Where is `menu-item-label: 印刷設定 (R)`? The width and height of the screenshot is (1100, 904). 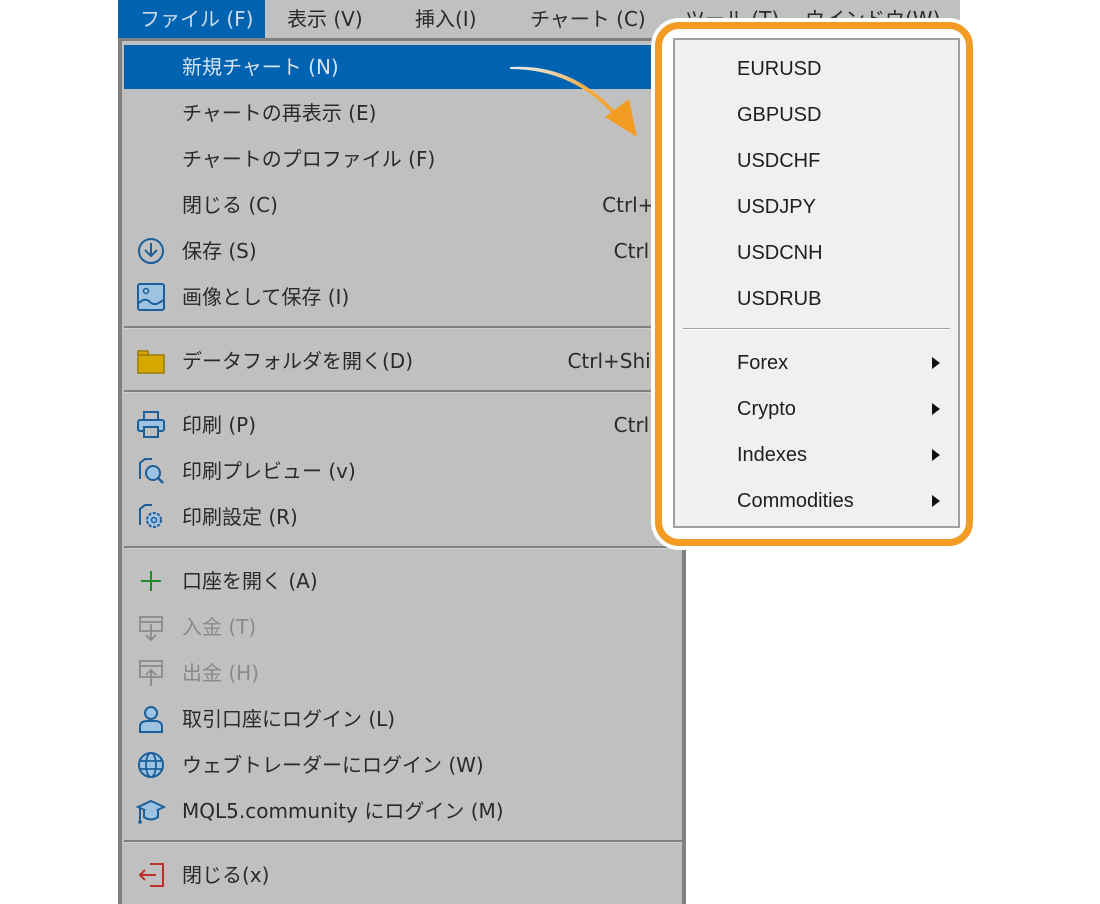
menu-item-label: 印刷設定 (R) is located at coordinates (240, 517).